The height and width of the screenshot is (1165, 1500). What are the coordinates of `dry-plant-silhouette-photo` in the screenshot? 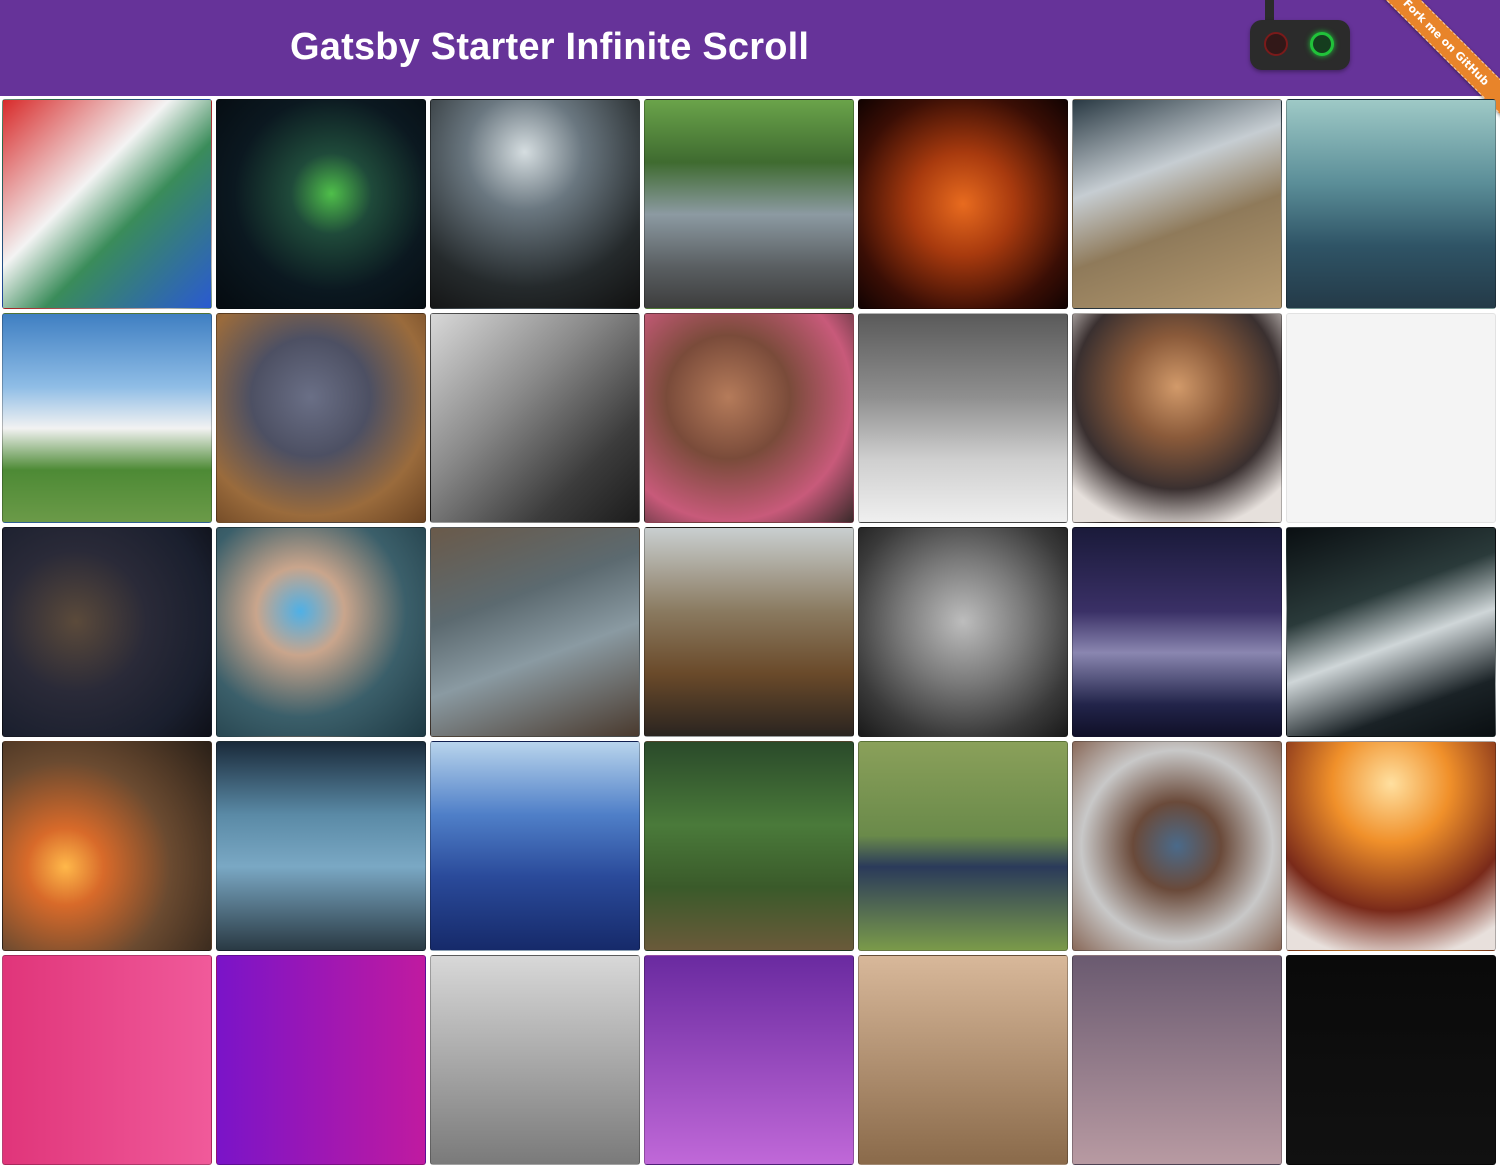 It's located at (535, 204).